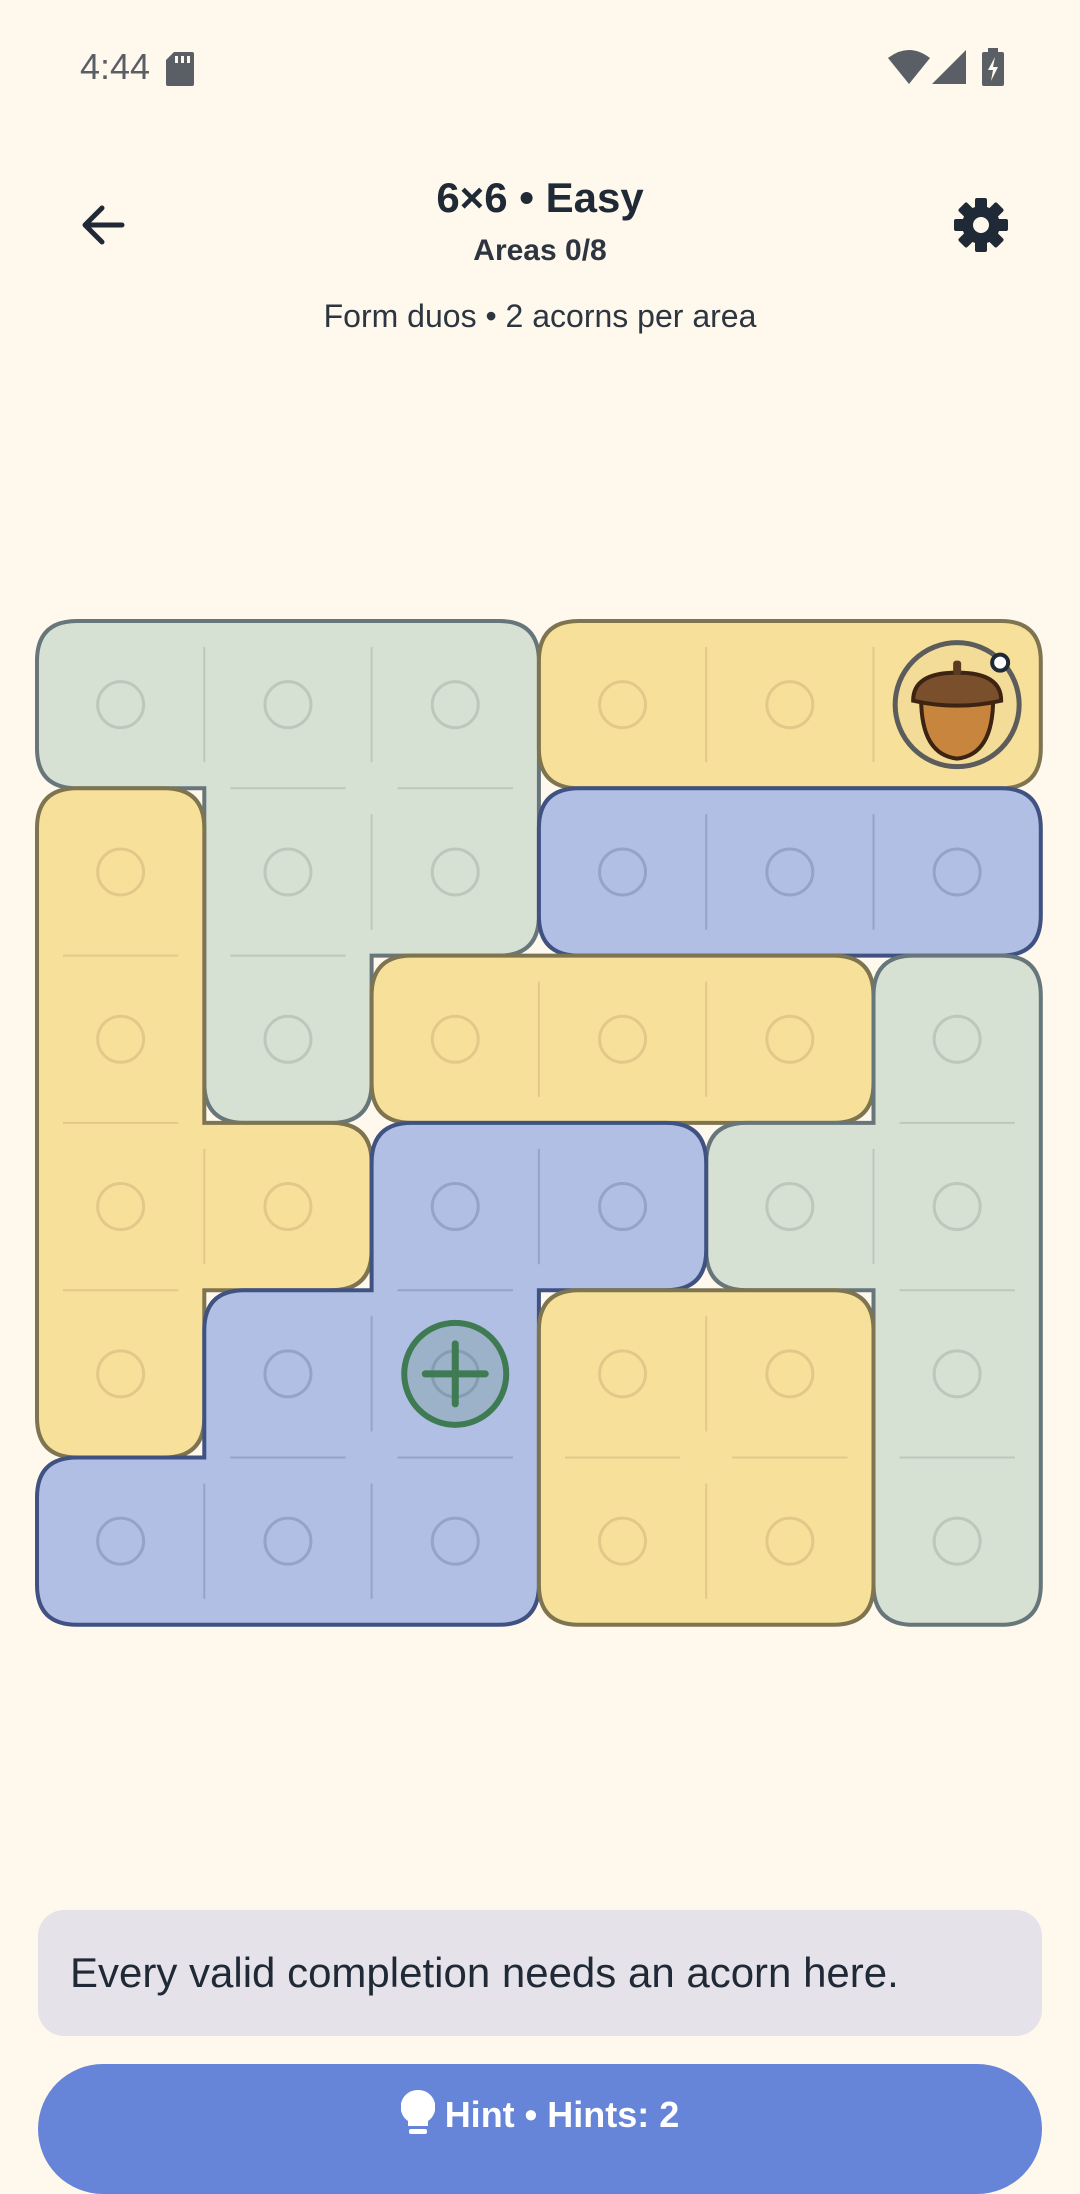 The width and height of the screenshot is (1080, 2194). Describe the element at coordinates (957, 1206) in the screenshot. I see `grid-cell-r3-c5` at that location.